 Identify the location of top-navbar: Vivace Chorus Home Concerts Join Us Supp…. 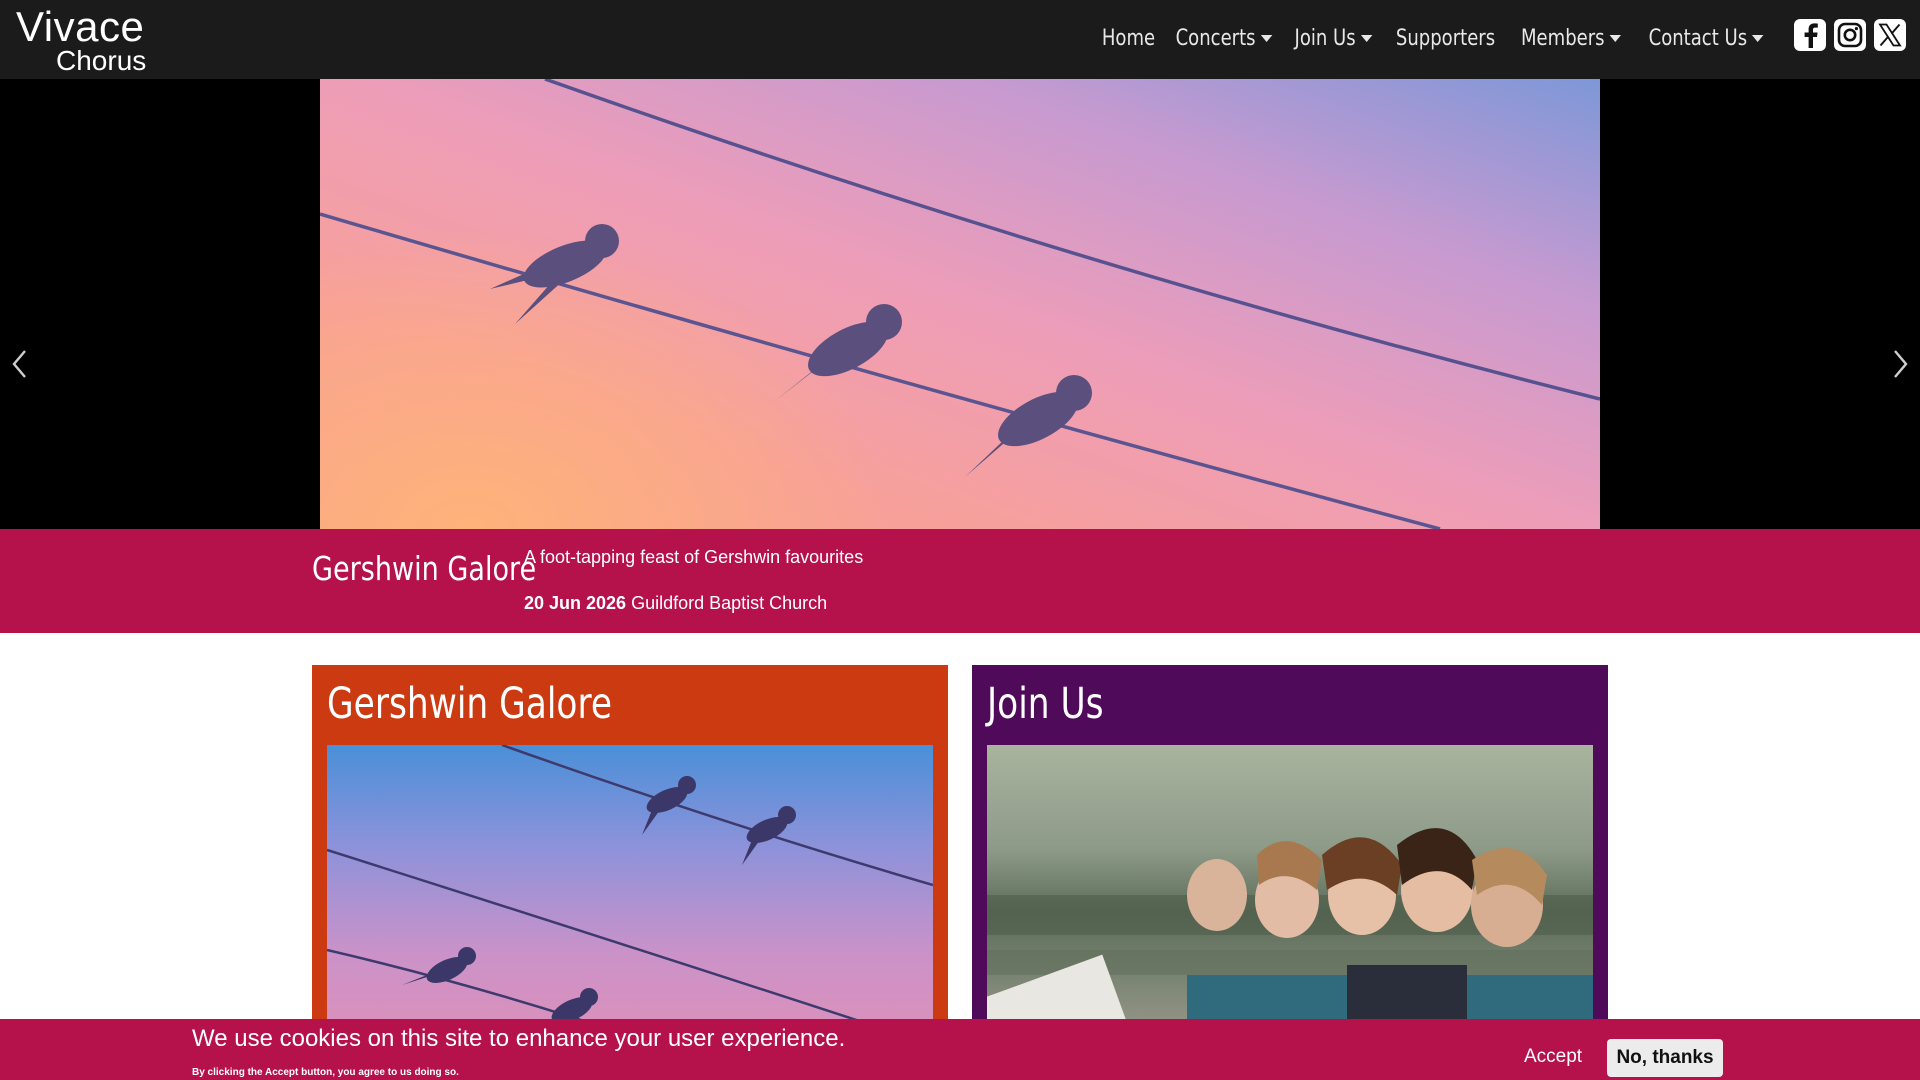
(960, 39).